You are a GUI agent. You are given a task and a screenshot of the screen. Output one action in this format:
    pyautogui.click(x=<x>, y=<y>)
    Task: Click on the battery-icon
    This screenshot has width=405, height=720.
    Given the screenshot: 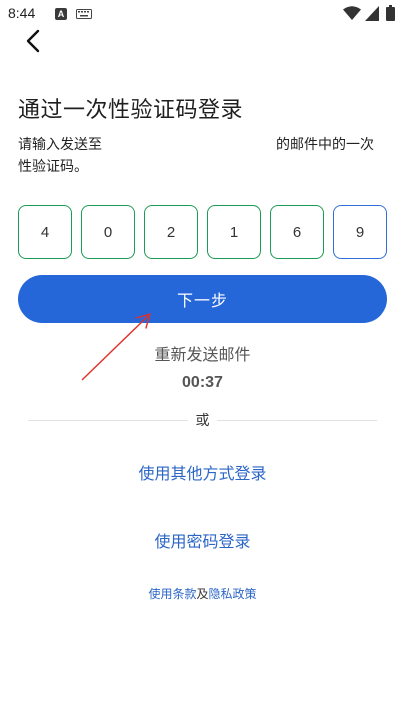 What is the action you would take?
    pyautogui.click(x=390, y=13)
    